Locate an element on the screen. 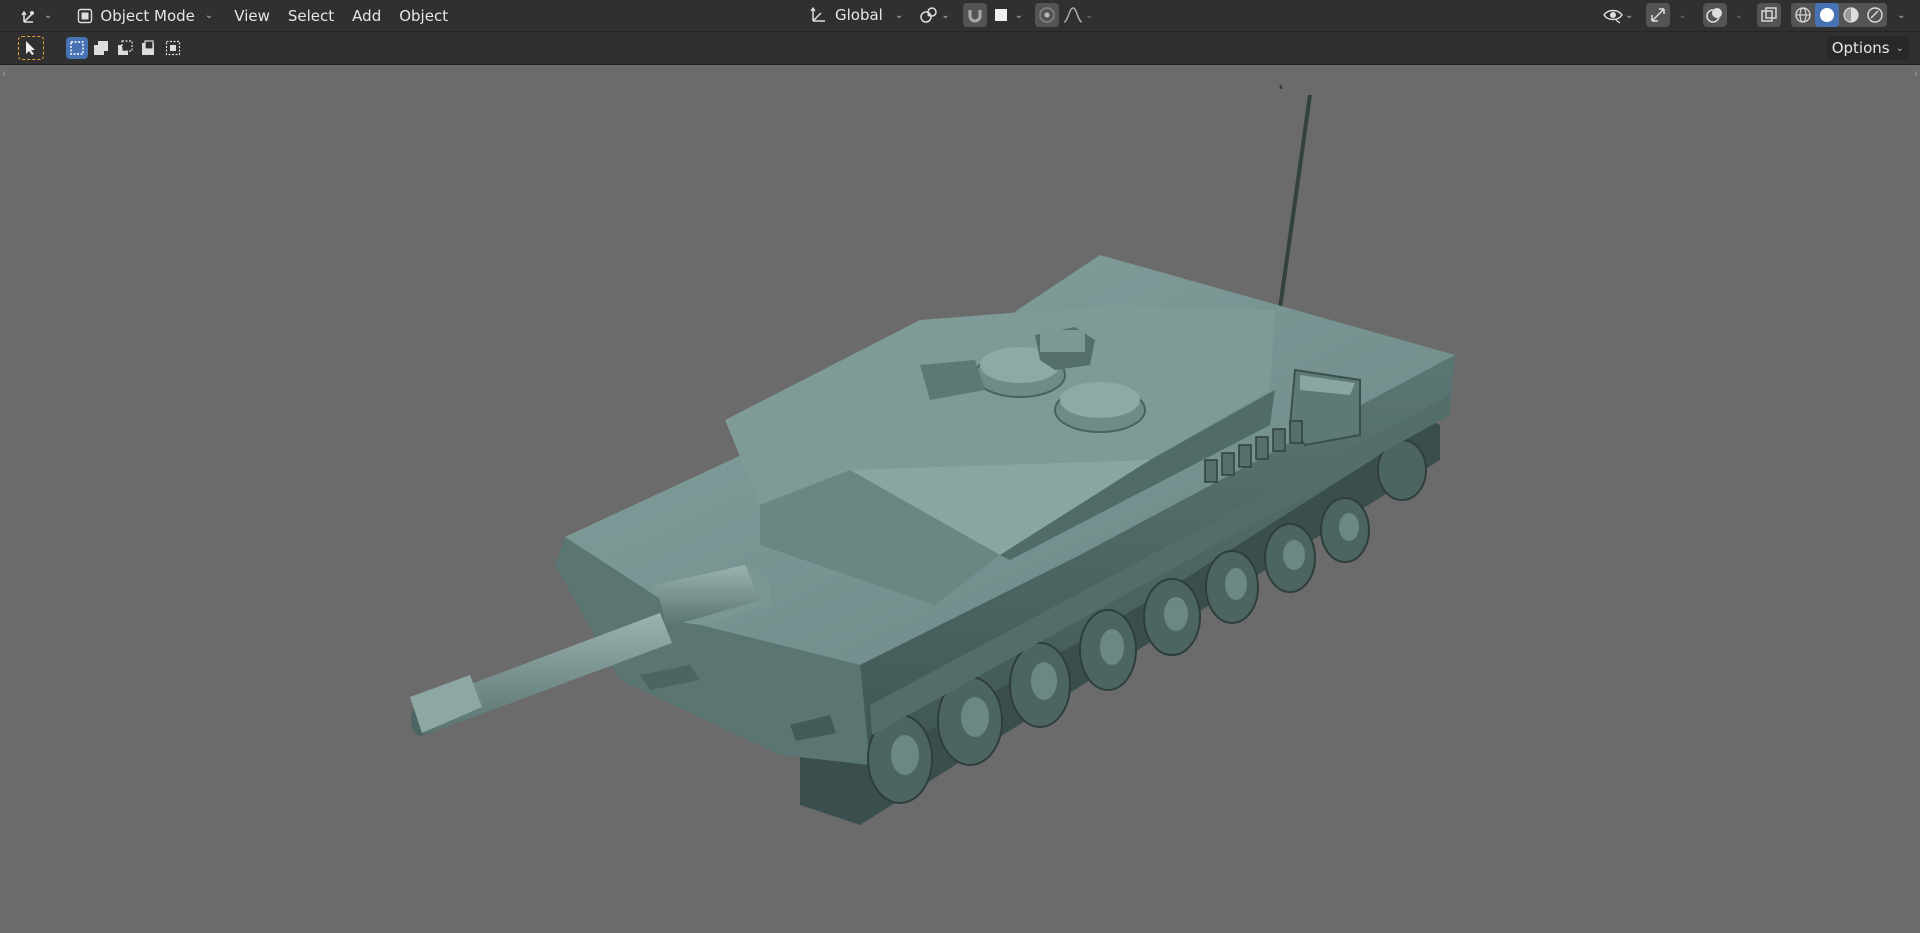 Image resolution: width=1920 pixels, height=933 pixels. mode-dropdown: Object Mode ⌄ is located at coordinates (144, 16).